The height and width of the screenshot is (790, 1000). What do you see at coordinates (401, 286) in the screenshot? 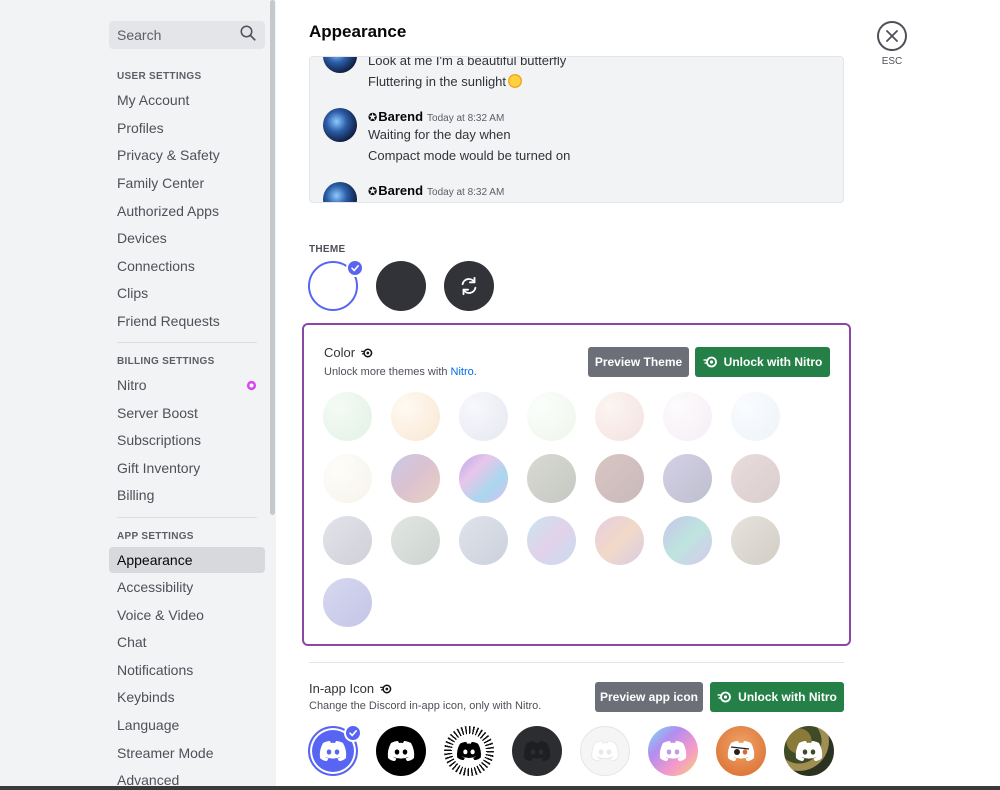
I see `theme-dark-option` at bounding box center [401, 286].